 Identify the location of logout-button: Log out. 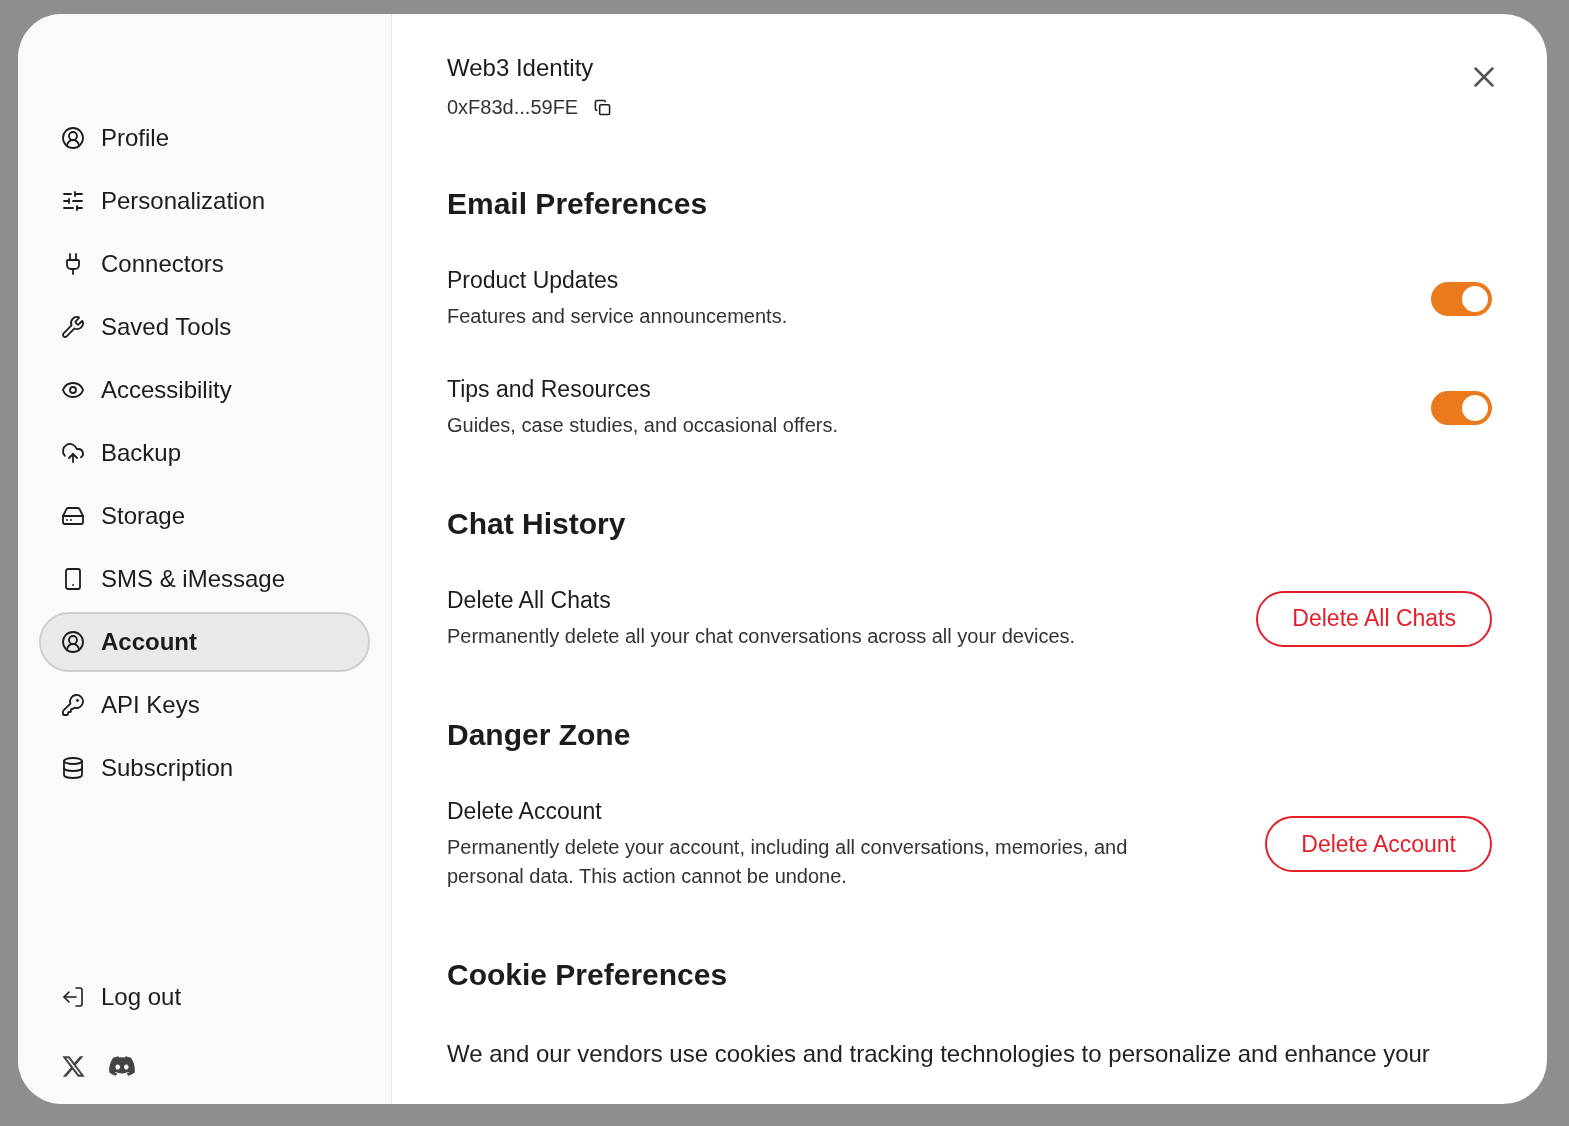
(204, 997).